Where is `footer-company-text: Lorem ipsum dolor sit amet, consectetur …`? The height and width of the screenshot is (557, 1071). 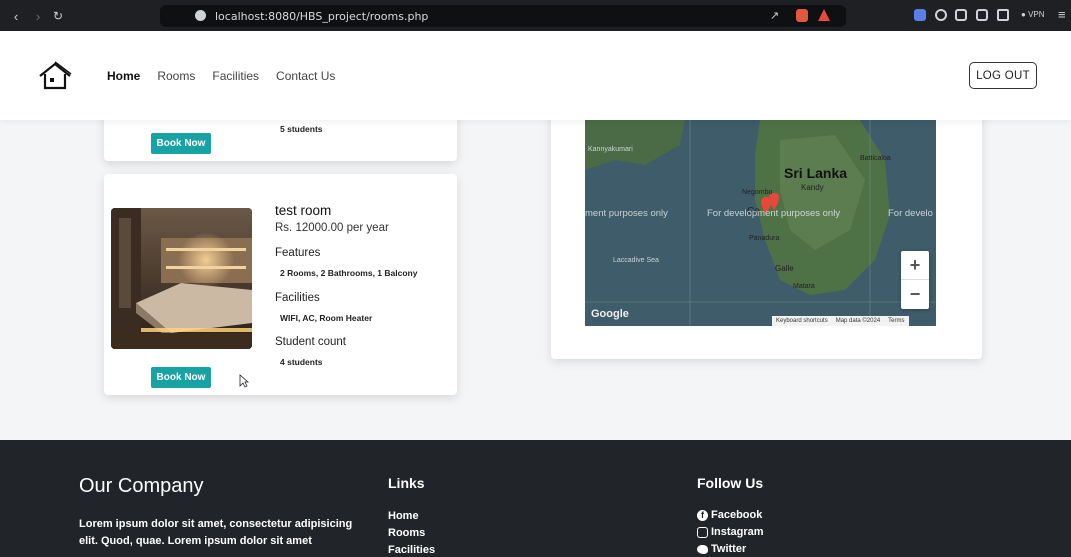 footer-company-text: Lorem ipsum dolor sit amet, consectetur … is located at coordinates (216, 532).